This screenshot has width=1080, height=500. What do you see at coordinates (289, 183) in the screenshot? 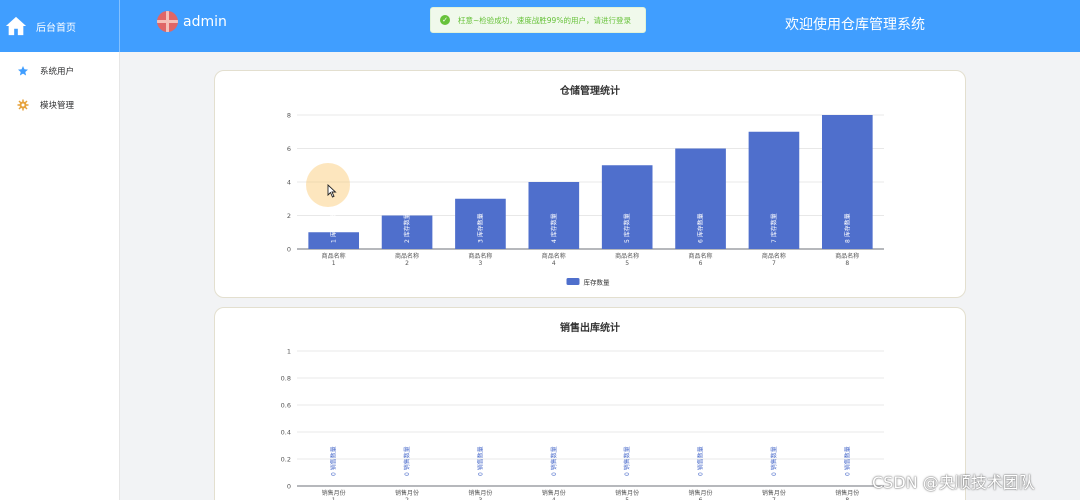
I see `y-tick-label: 4` at bounding box center [289, 183].